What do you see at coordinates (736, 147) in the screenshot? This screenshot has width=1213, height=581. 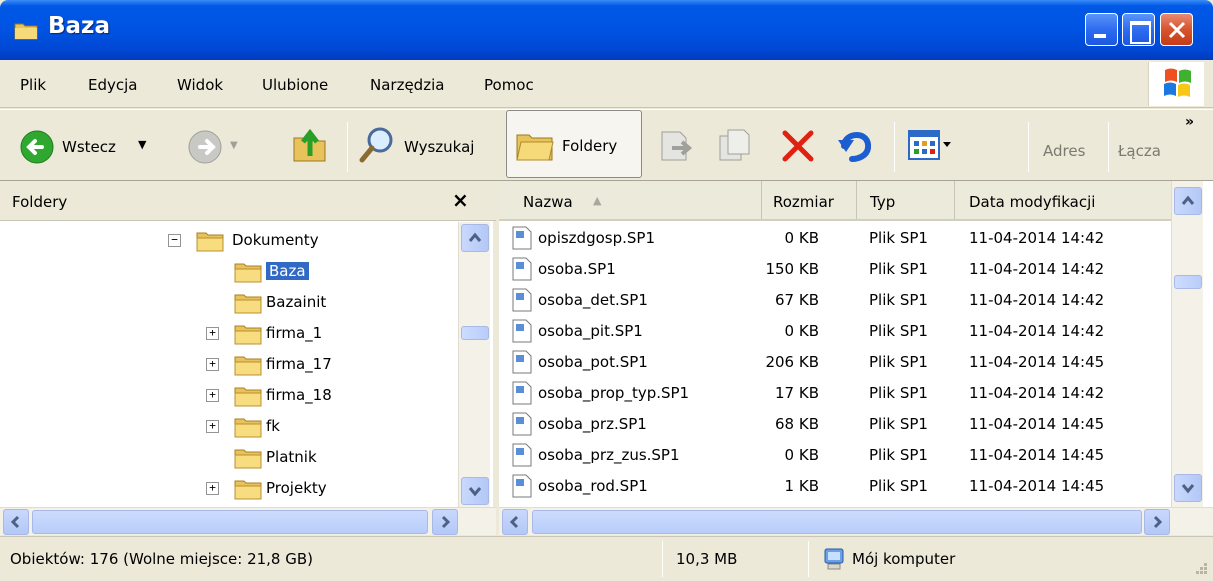 I see `copy-to-button` at bounding box center [736, 147].